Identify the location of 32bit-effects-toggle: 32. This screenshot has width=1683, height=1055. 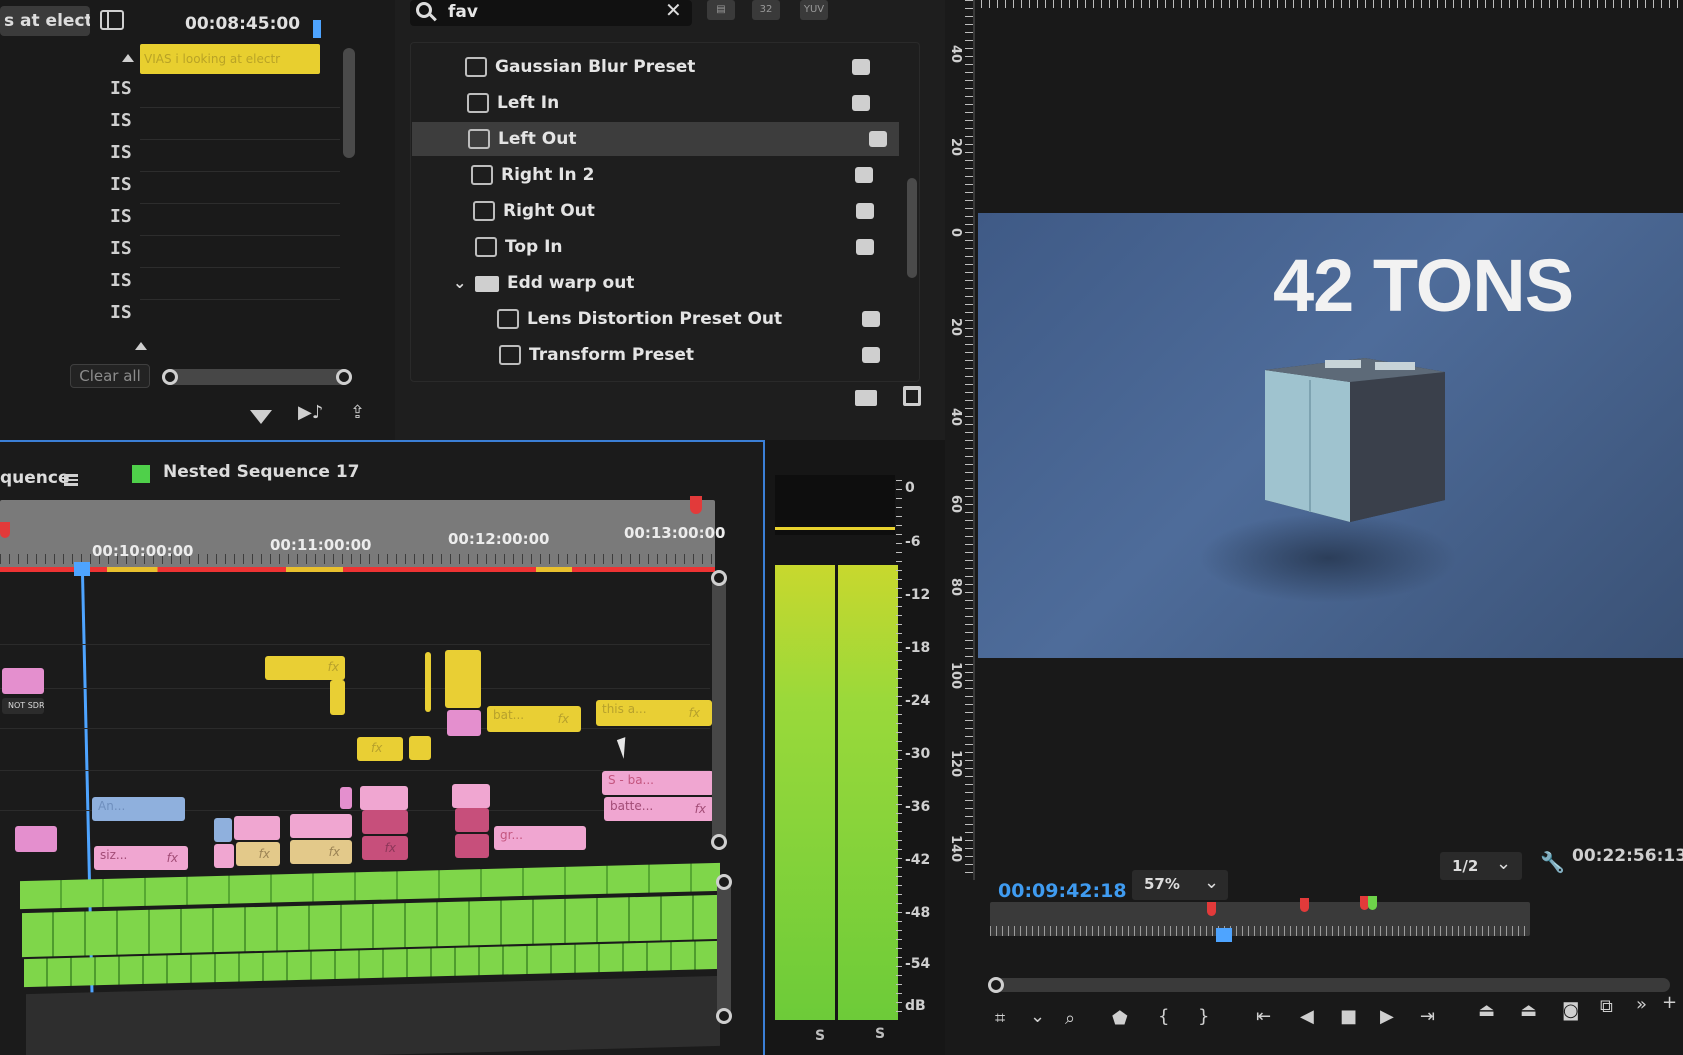
(766, 10).